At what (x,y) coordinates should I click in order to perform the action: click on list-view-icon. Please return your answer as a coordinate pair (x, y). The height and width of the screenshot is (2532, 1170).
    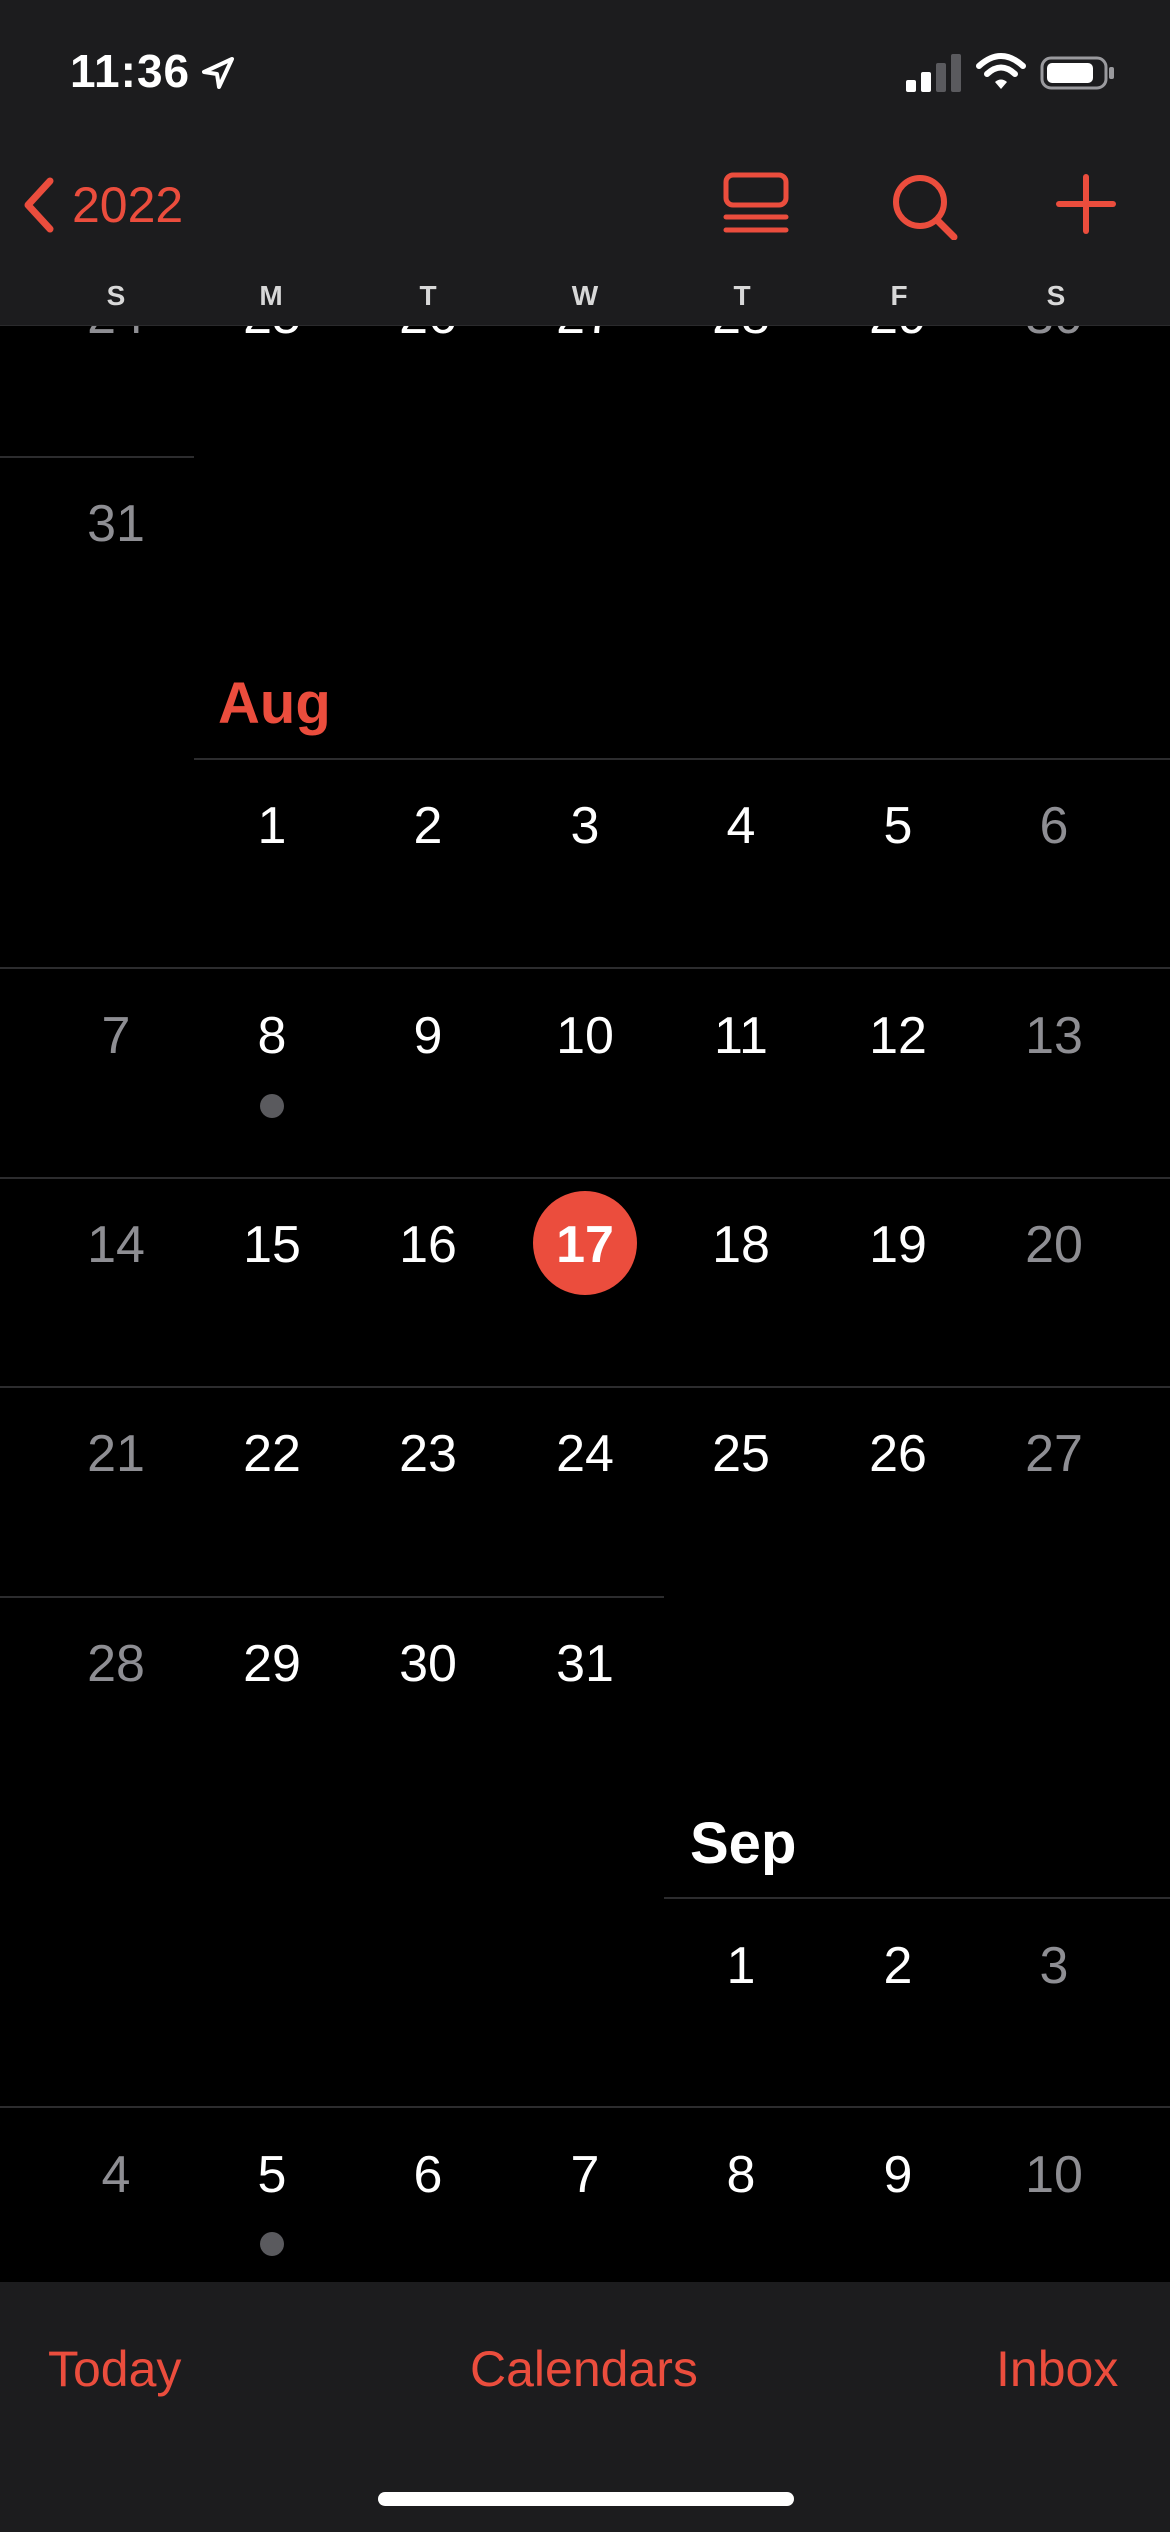
    Looking at the image, I should click on (756, 202).